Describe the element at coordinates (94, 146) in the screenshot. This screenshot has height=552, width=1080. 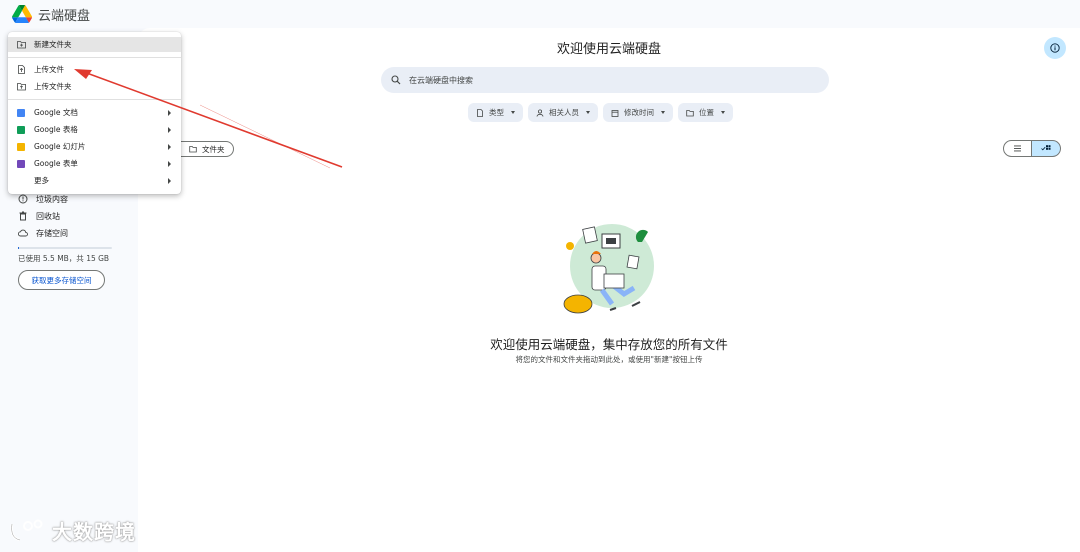
I see `menu-item-google-slides: Google 幻灯片` at that location.